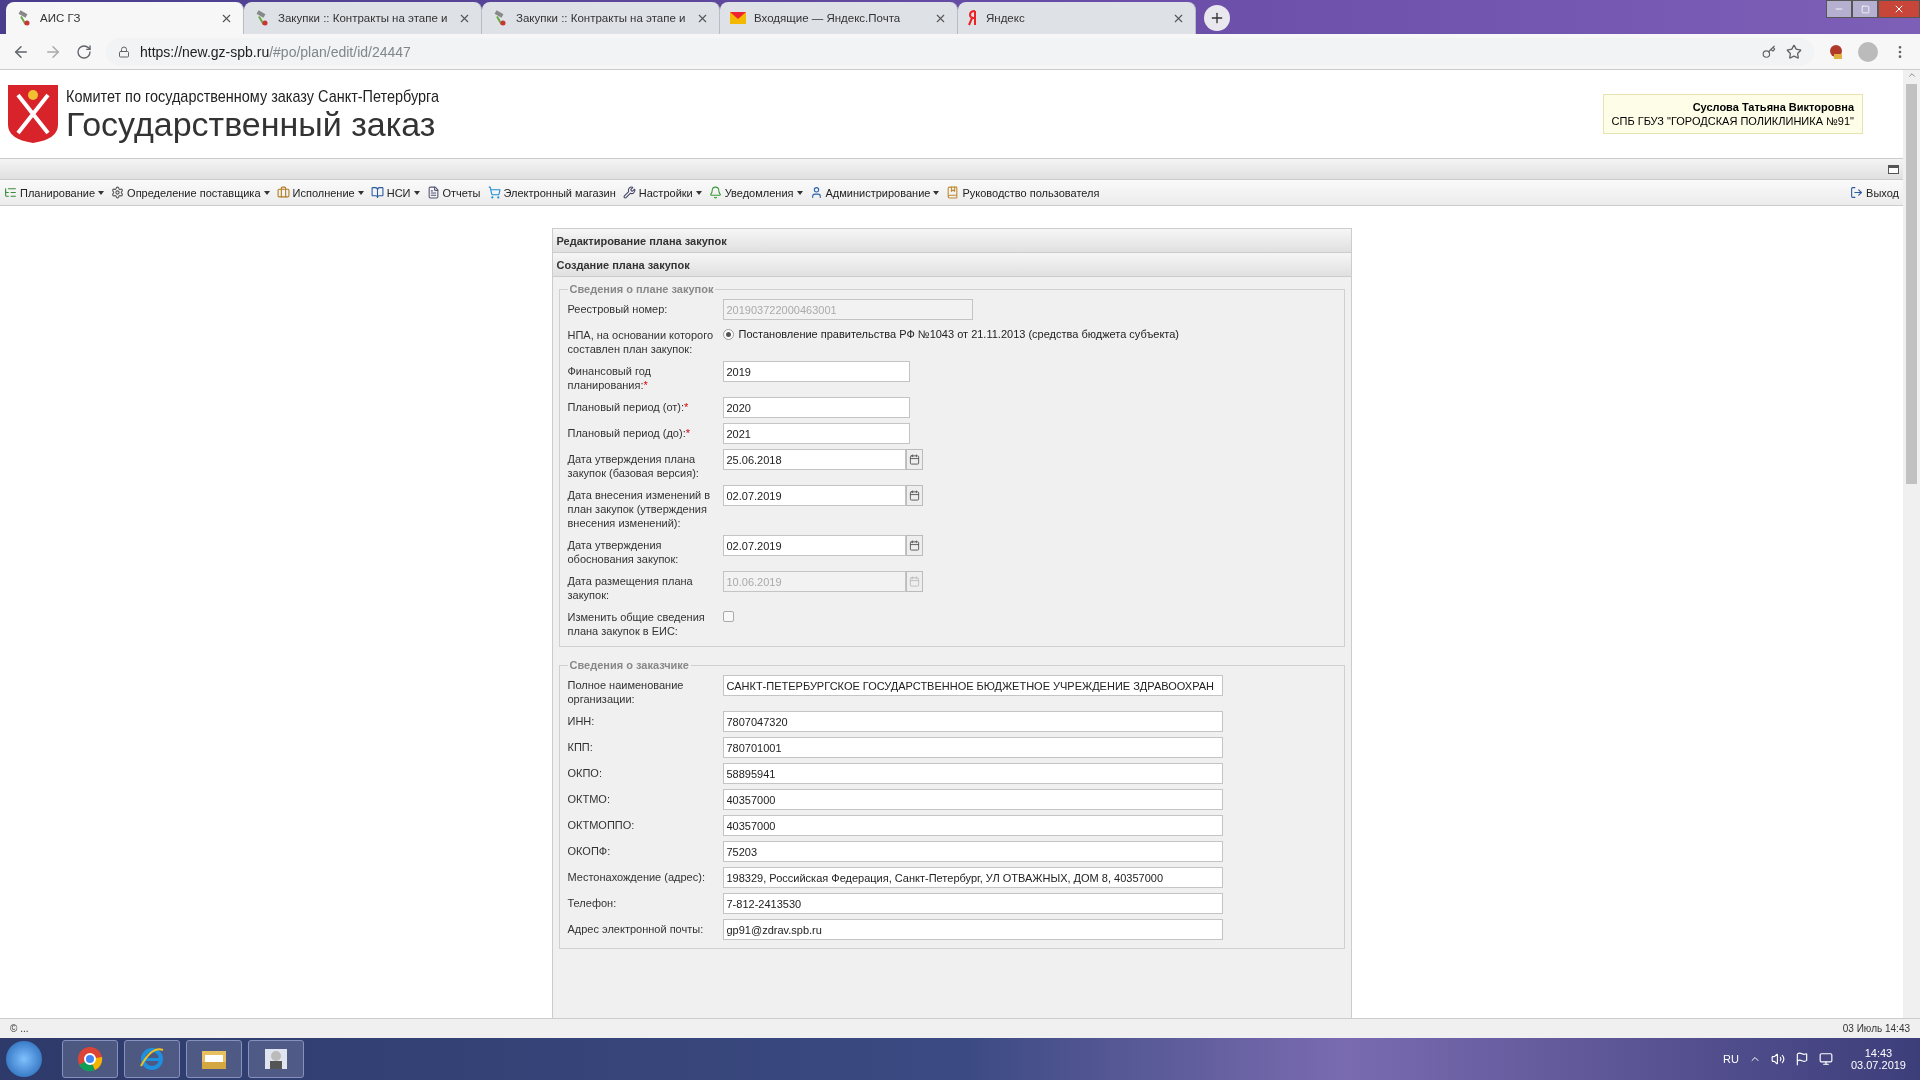 The image size is (1920, 1080). Describe the element at coordinates (589, 799) in the screenshot. I see `field-label: ОКТМО:` at that location.